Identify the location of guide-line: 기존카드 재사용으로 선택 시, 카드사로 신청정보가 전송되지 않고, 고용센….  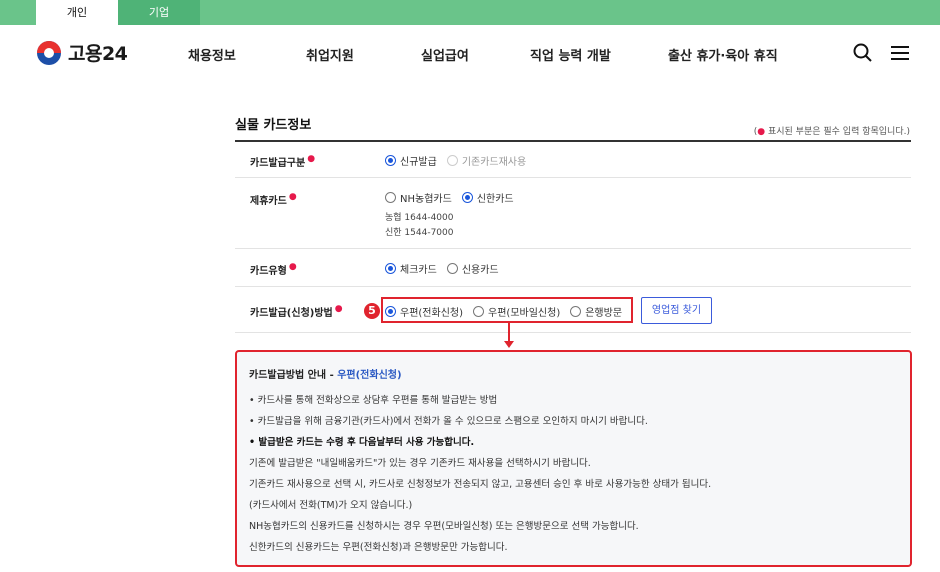
(480, 484).